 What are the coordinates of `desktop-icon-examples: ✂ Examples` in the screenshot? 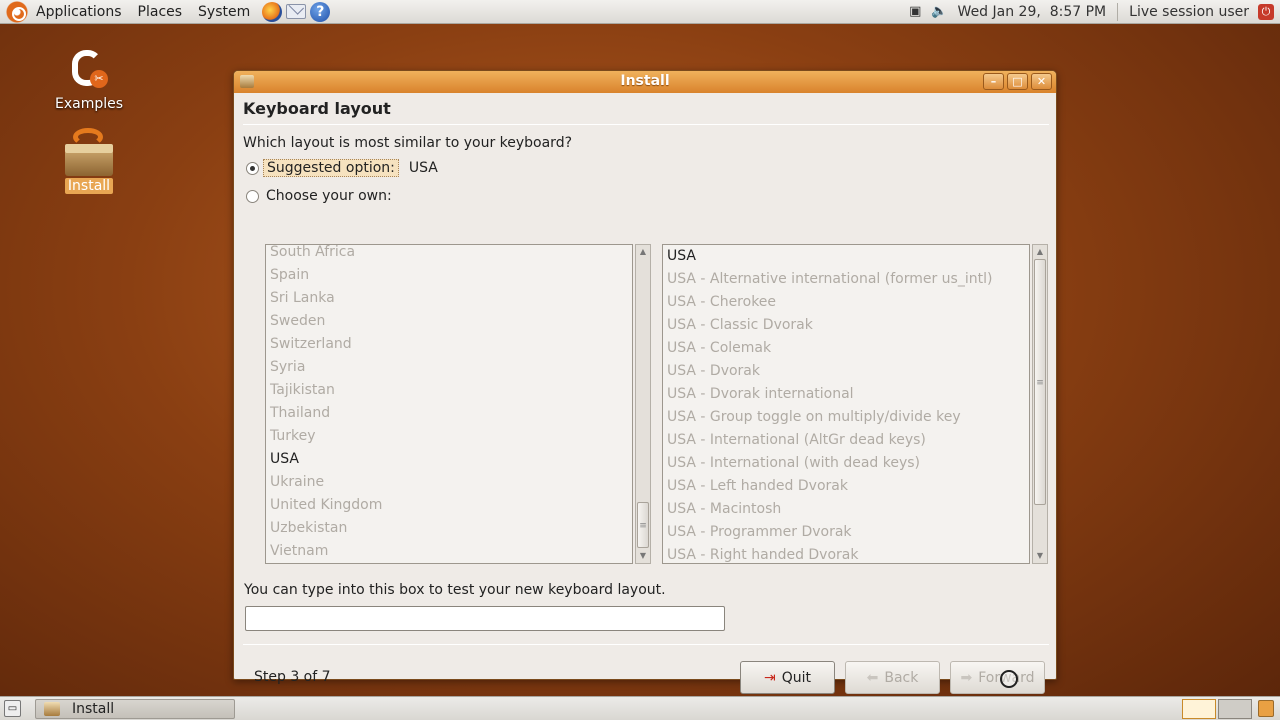 It's located at (89, 80).